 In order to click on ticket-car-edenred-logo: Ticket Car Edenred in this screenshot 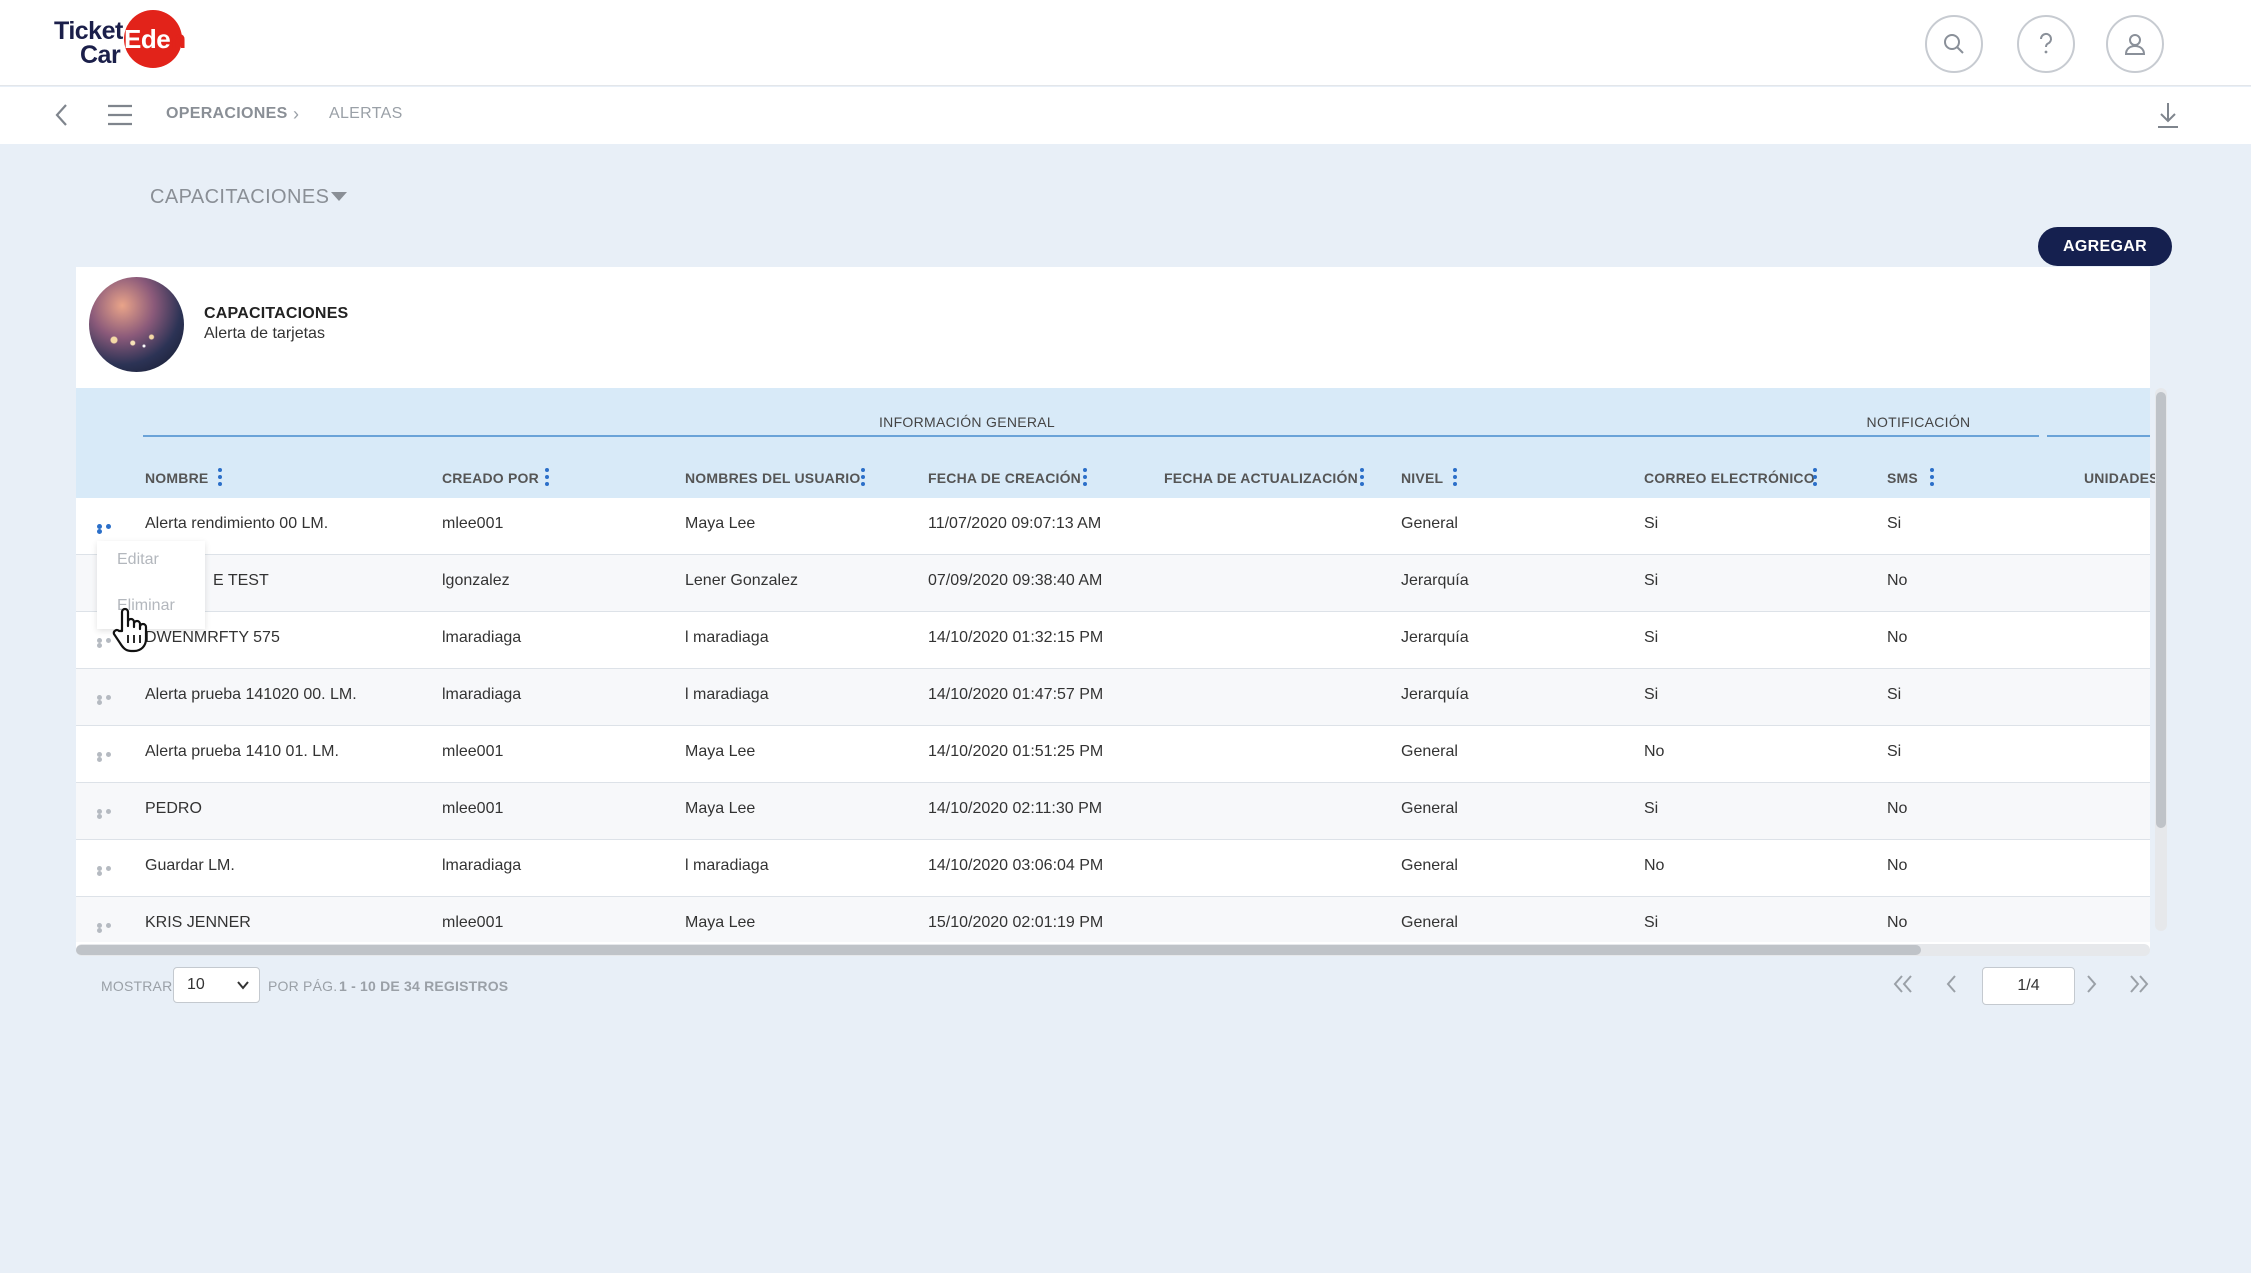, I will do `click(142, 41)`.